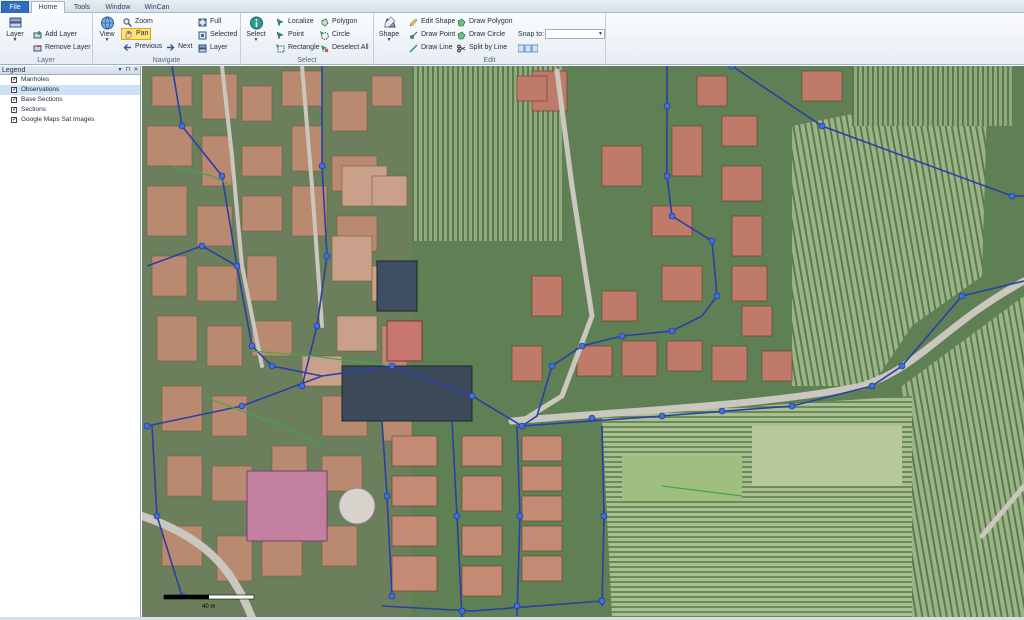 The image size is (1024, 620). What do you see at coordinates (15, 7) in the screenshot?
I see `tab-file: File` at bounding box center [15, 7].